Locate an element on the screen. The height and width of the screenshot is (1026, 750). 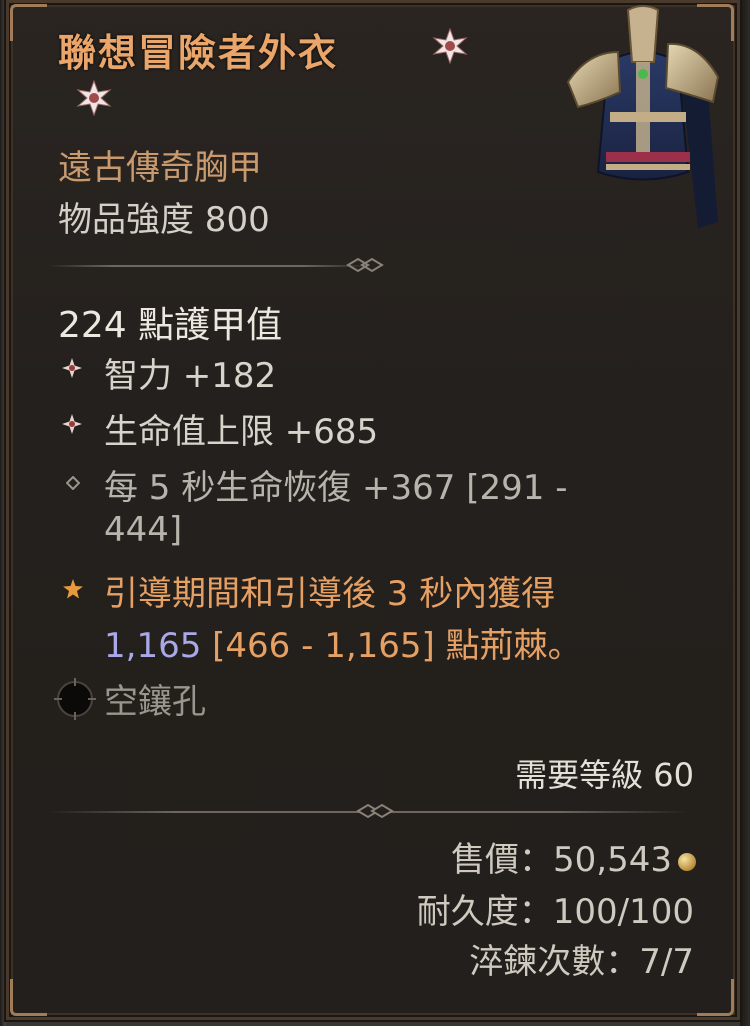
frame-corner-bottom-right is located at coordinates (715, 997).